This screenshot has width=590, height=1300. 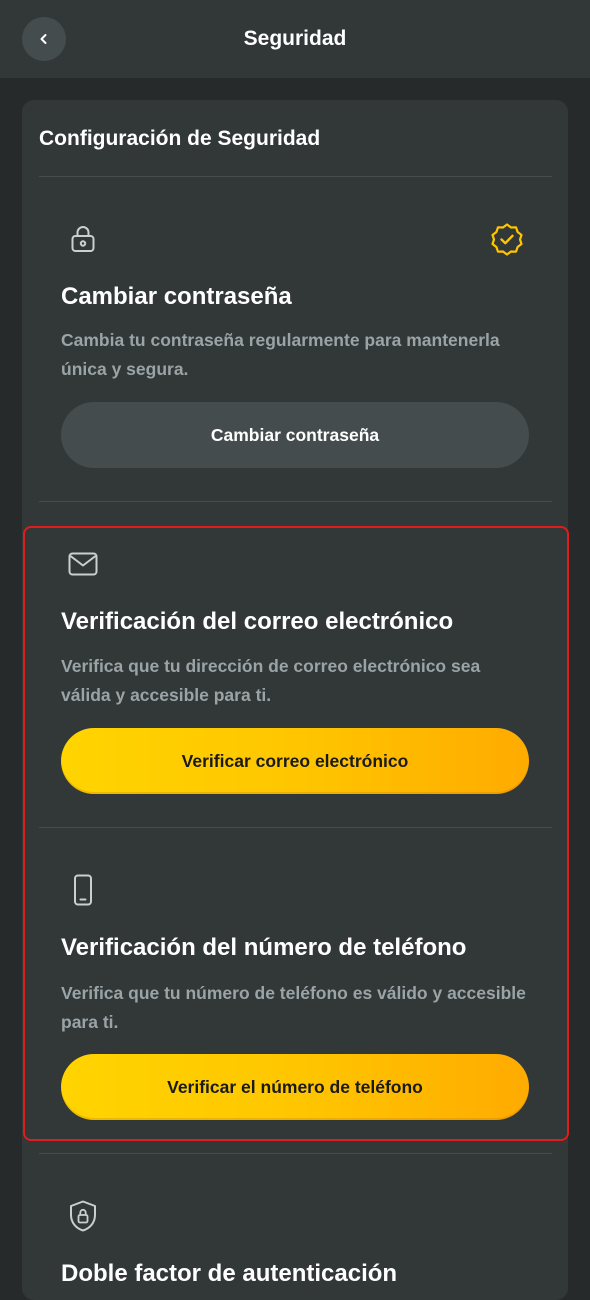 What do you see at coordinates (180, 138) in the screenshot?
I see `panel-title: Configuración de Seguridad` at bounding box center [180, 138].